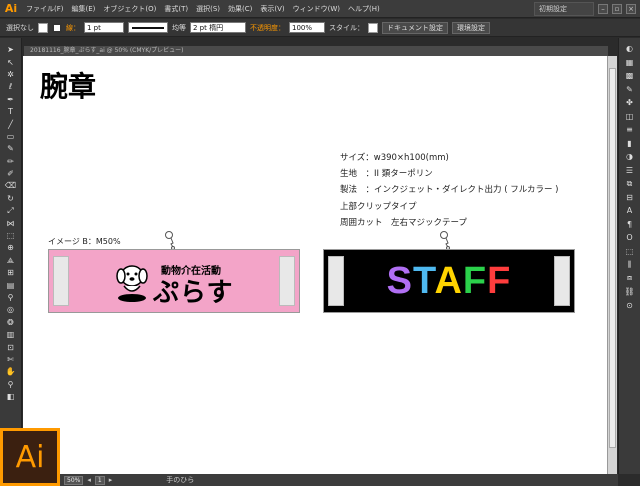  Describe the element at coordinates (612, 258) in the screenshot. I see `scrollbar-thumb` at that location.